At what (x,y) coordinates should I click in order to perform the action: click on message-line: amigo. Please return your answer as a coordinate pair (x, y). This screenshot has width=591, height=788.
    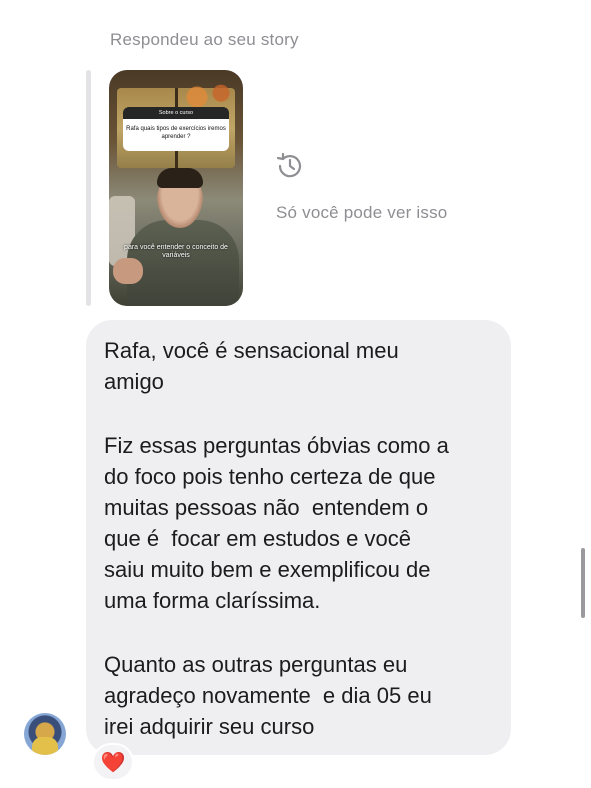
    Looking at the image, I should click on (134, 381).